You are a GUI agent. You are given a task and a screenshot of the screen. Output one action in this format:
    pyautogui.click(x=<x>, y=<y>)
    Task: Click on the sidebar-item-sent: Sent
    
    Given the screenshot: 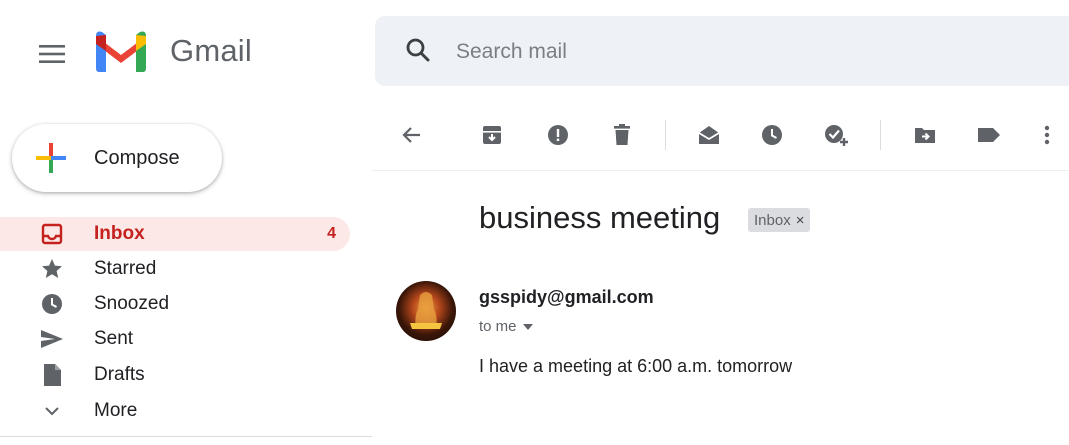 What is the action you would take?
    pyautogui.click(x=175, y=339)
    